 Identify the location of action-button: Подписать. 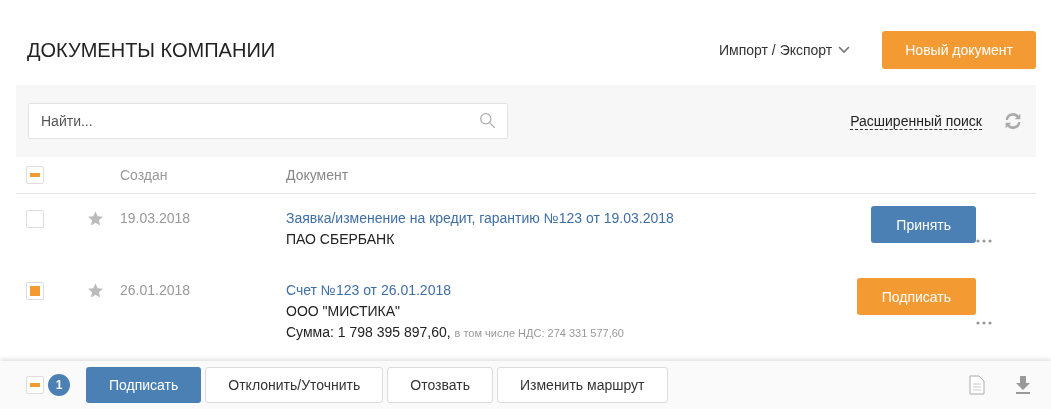
(144, 385).